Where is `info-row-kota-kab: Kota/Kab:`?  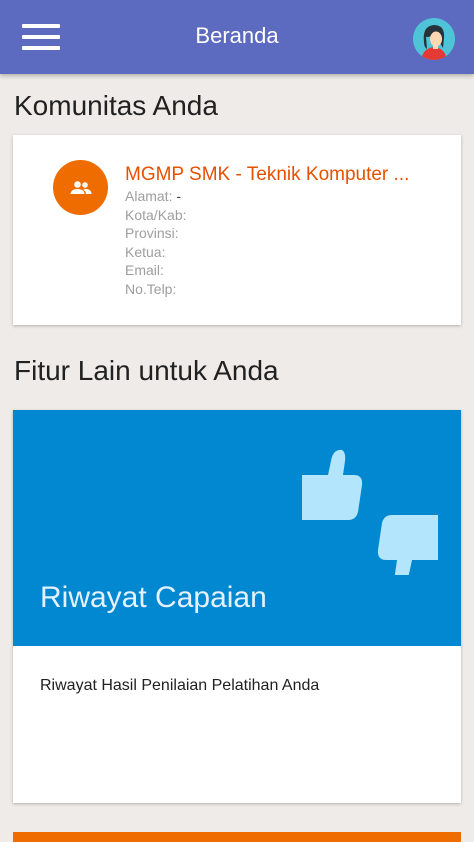
info-row-kota-kab: Kota/Kab: is located at coordinates (156, 214).